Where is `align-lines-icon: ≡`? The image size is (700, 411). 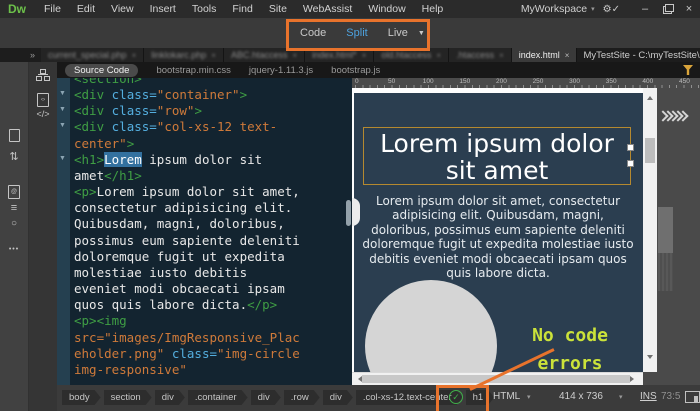 align-lines-icon: ≡ is located at coordinates (14, 208).